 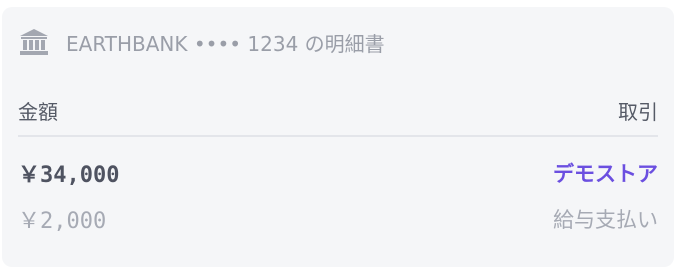 I want to click on statement-header: EARTHBANK •••• 1234 の明細書, so click(x=201, y=42).